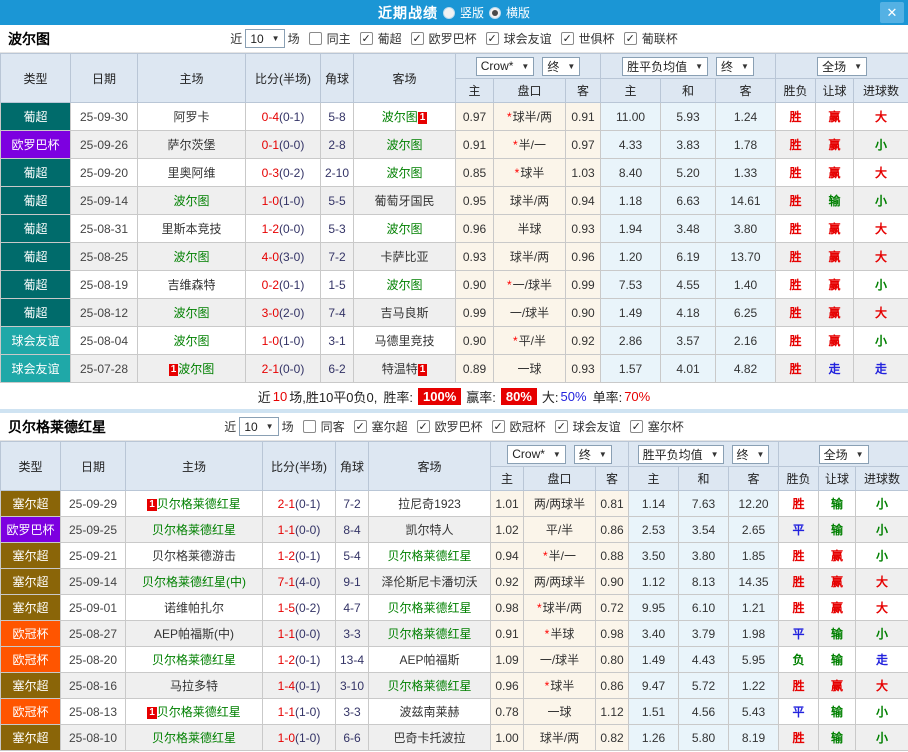 This screenshot has width=908, height=752. I want to click on handicap-away-odds: 0.90, so click(612, 581).